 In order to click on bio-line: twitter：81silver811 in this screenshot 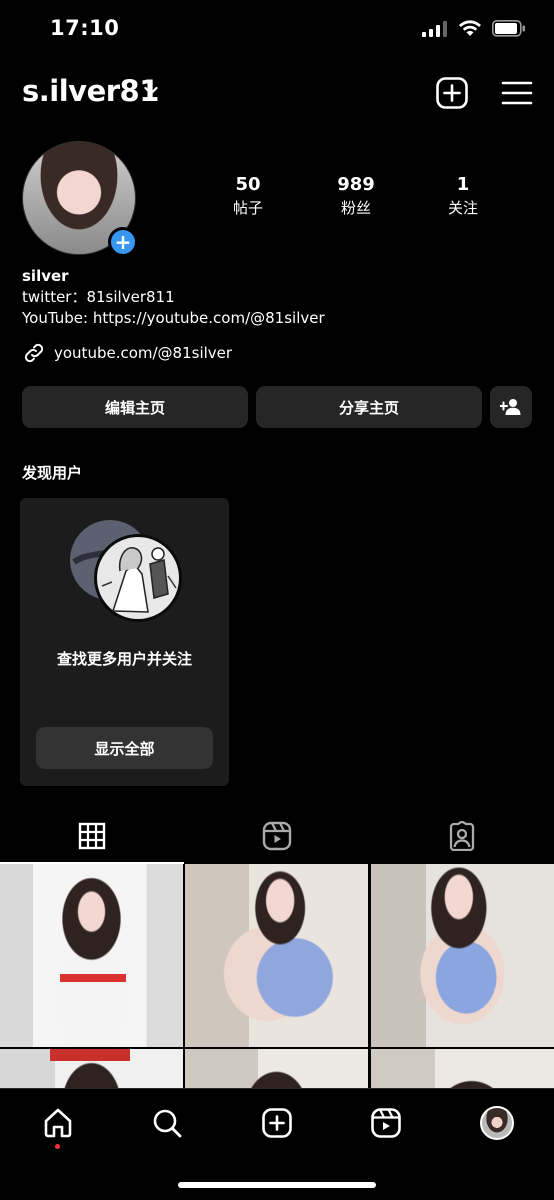, I will do `click(98, 297)`.